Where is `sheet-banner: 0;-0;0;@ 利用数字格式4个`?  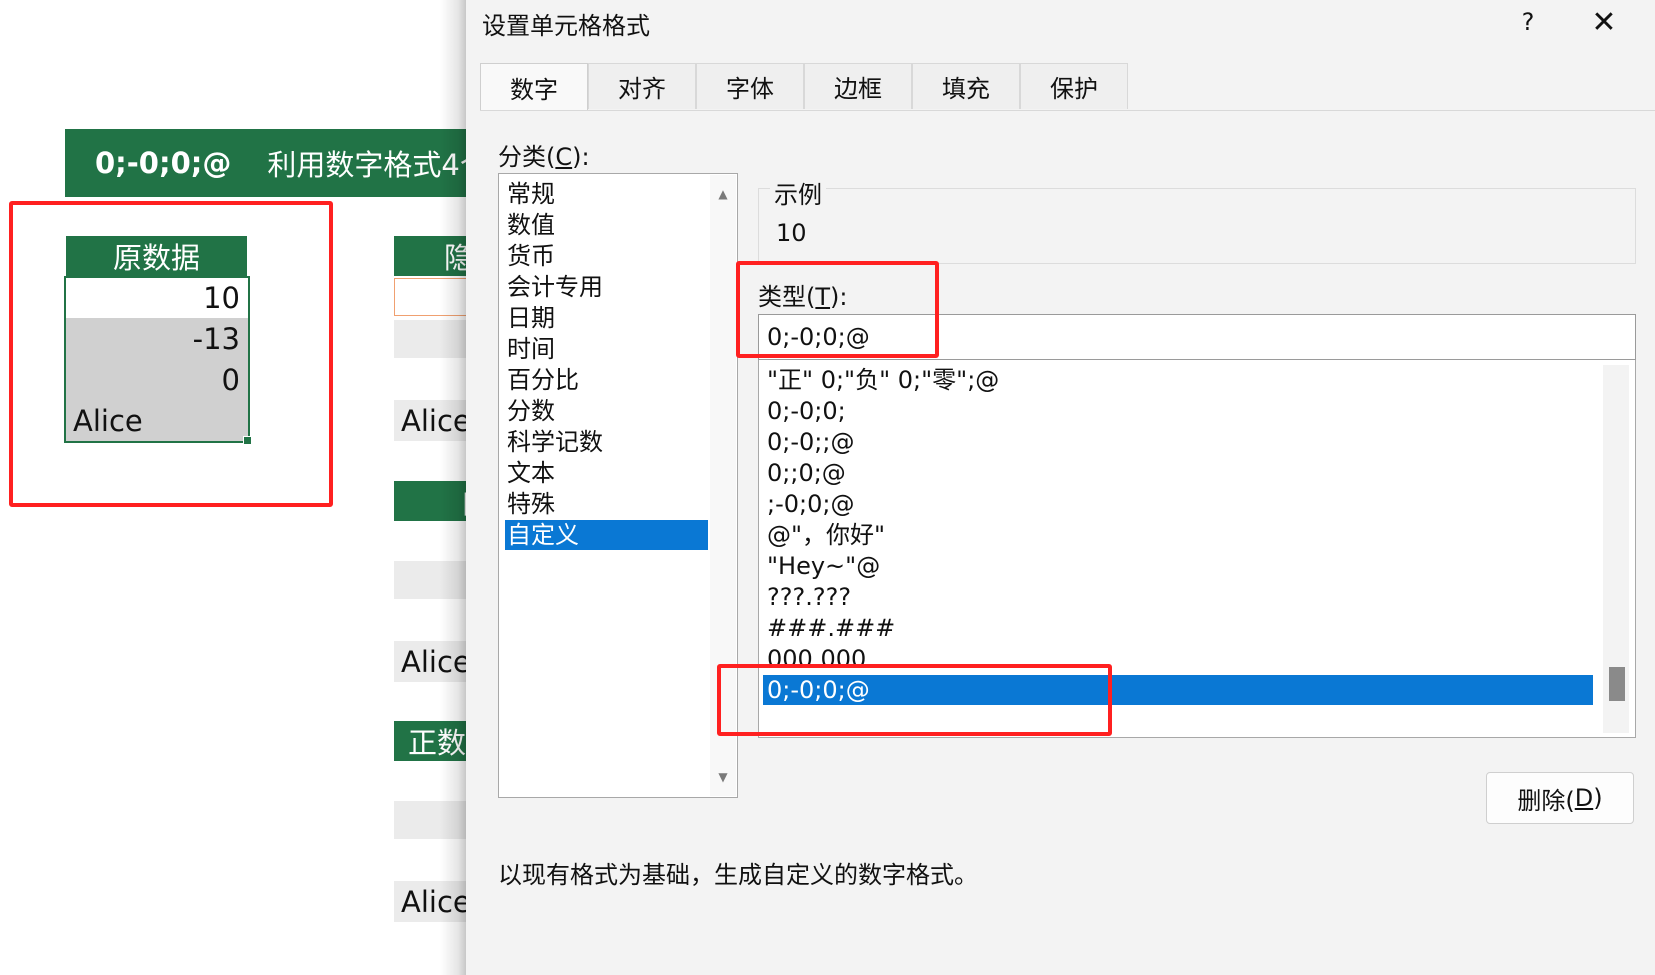 sheet-banner: 0;-0;0;@ 利用数字格式4个 is located at coordinates (275, 163).